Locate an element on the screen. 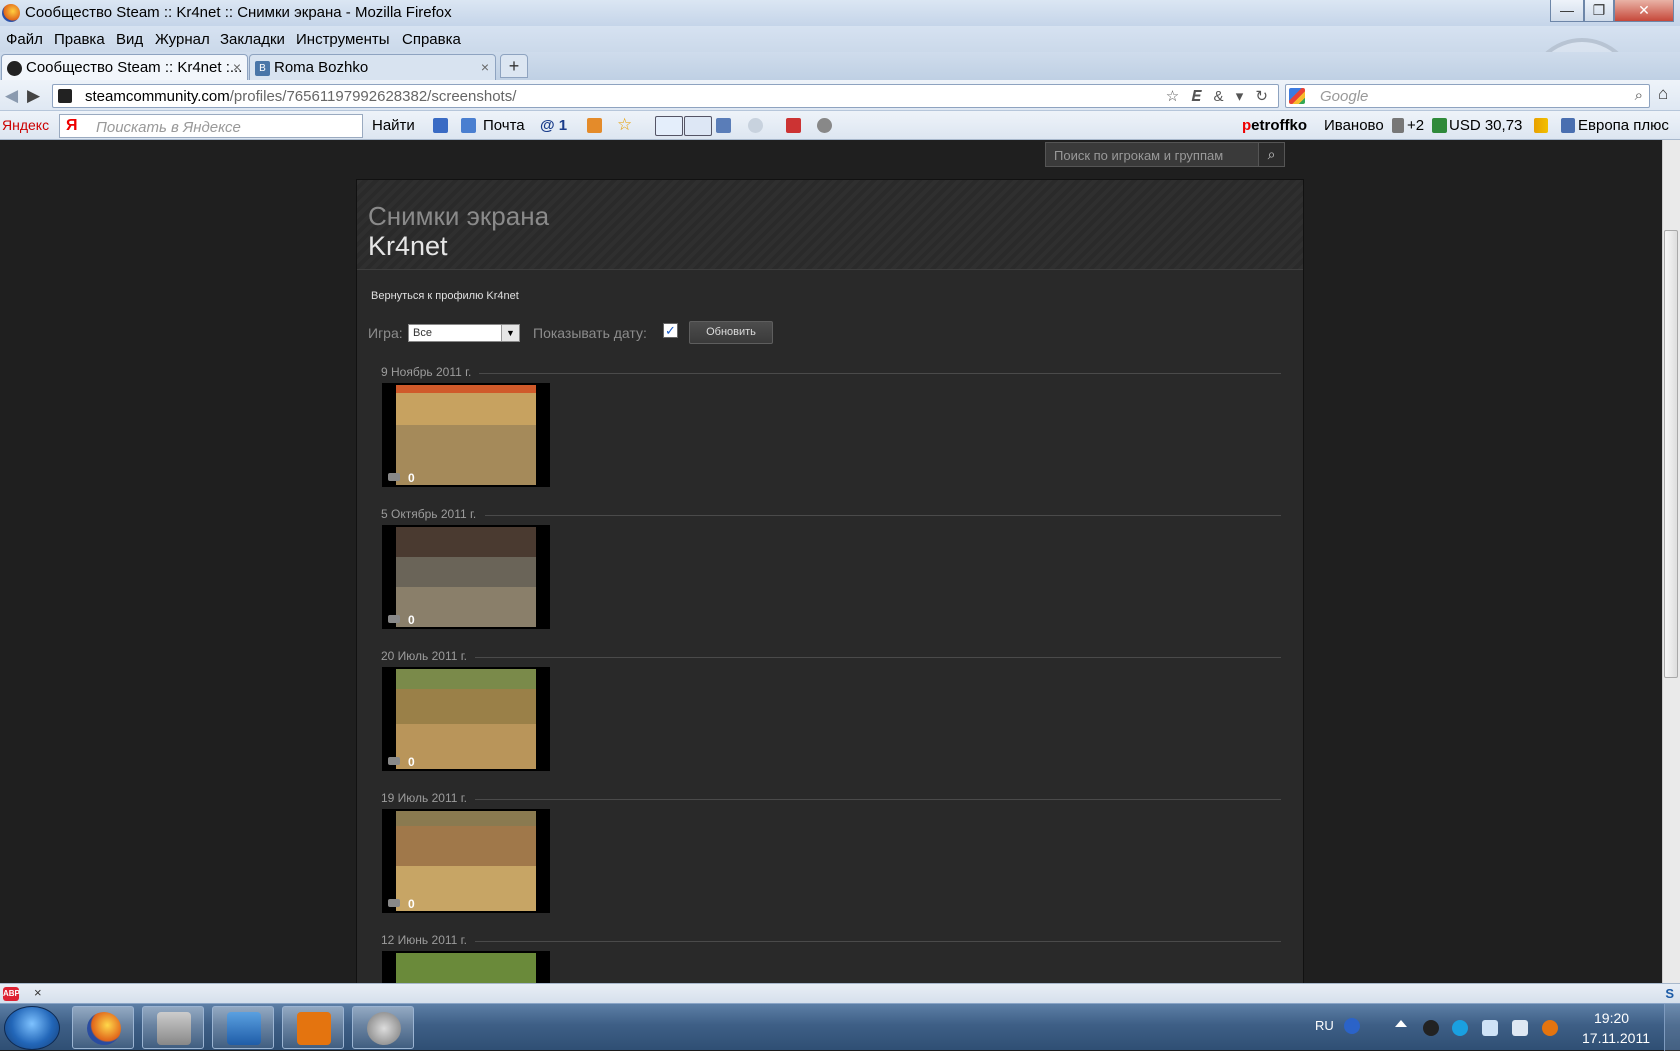  update-tray-icon is located at coordinates (1550, 1028).